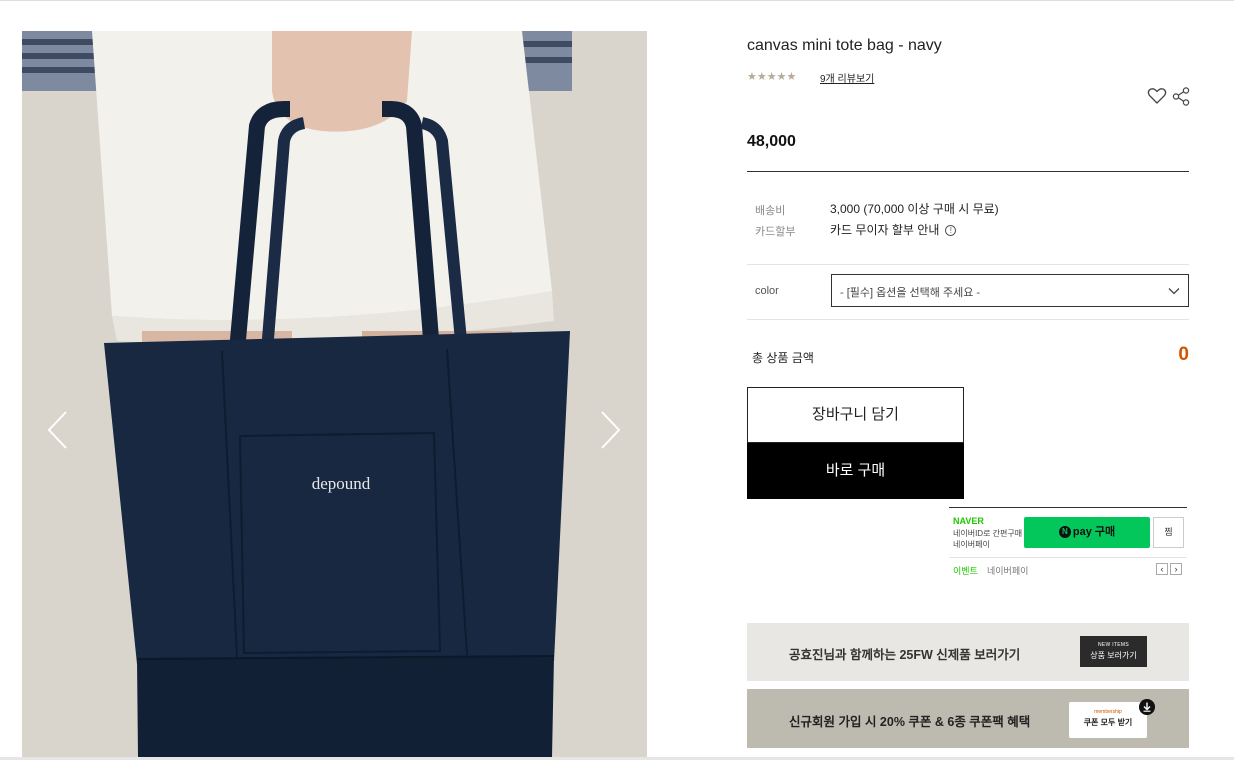  I want to click on info-icon: !, so click(951, 231).